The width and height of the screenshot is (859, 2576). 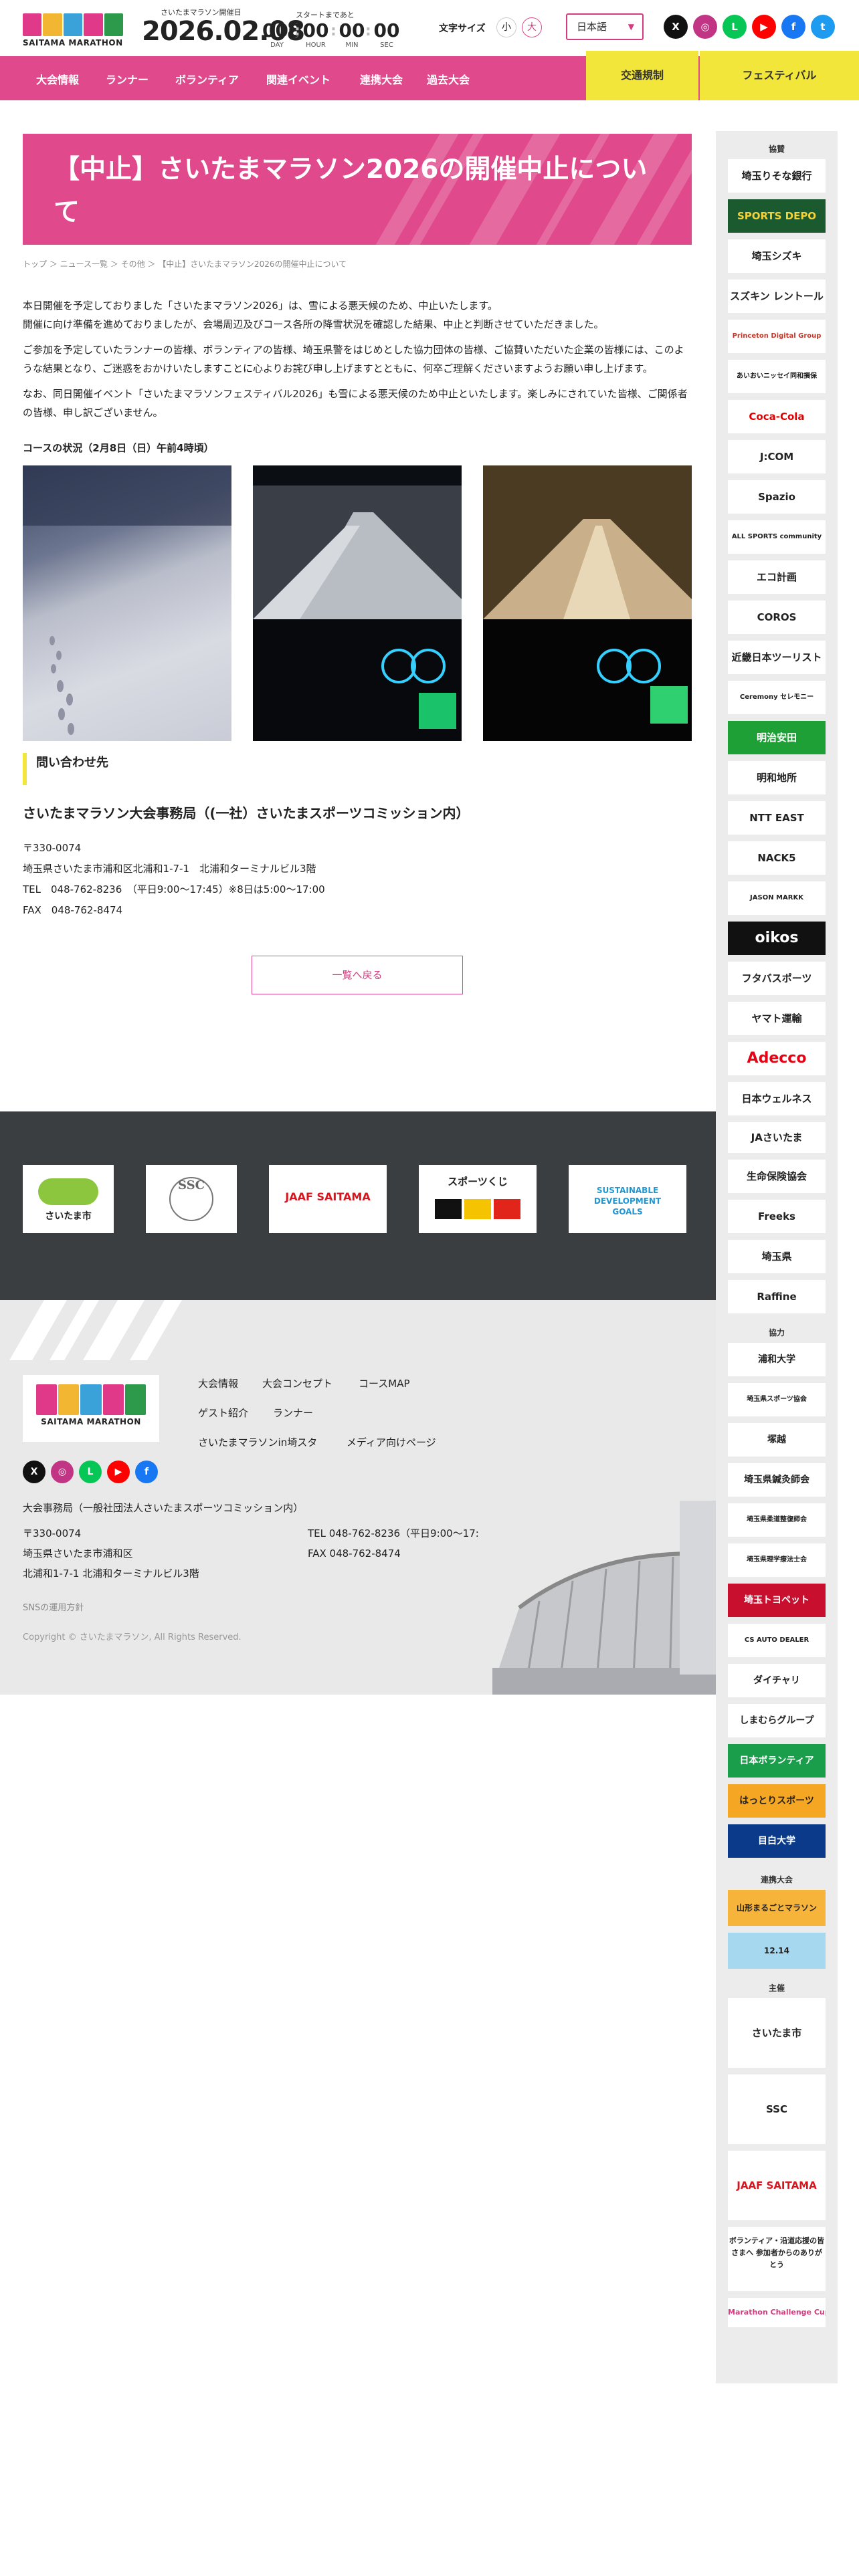 I want to click on instagram-icon: ◎, so click(x=705, y=27).